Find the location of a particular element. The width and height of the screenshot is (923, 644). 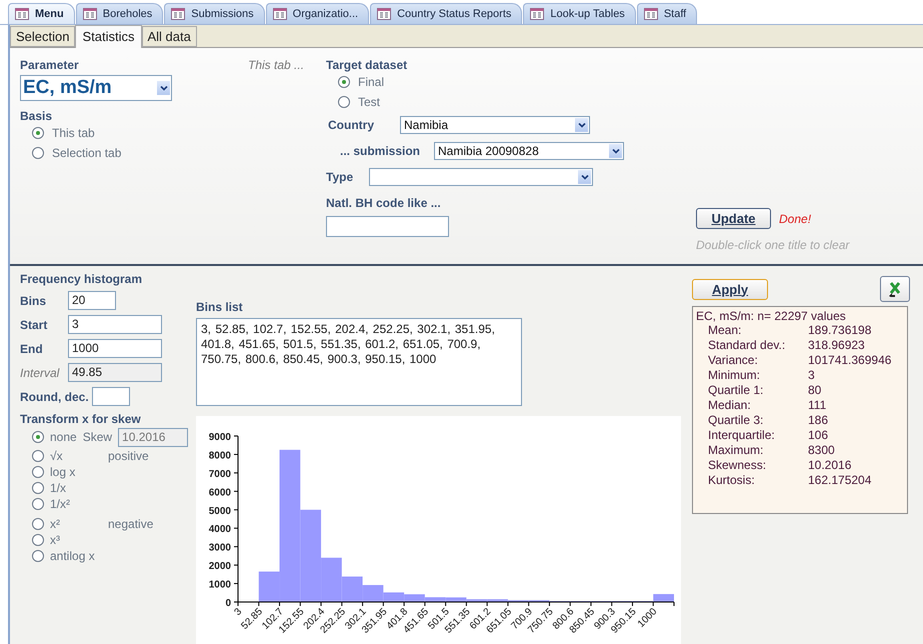

y-tick-label: 6000 is located at coordinates (219, 492).